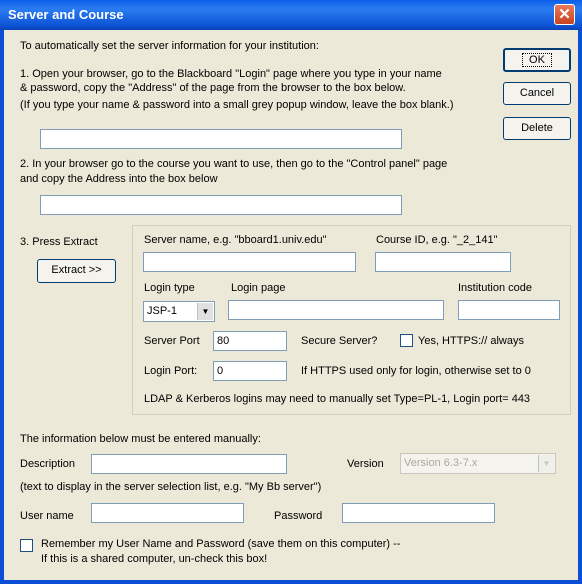  I want to click on login-page-input, so click(336, 310).